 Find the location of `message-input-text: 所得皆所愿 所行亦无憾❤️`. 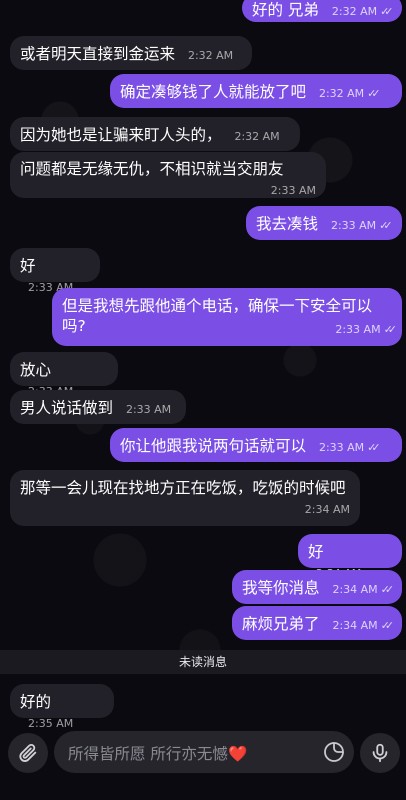

message-input-text: 所得皆所愿 所行亦无憾❤️ is located at coordinates (157, 753).